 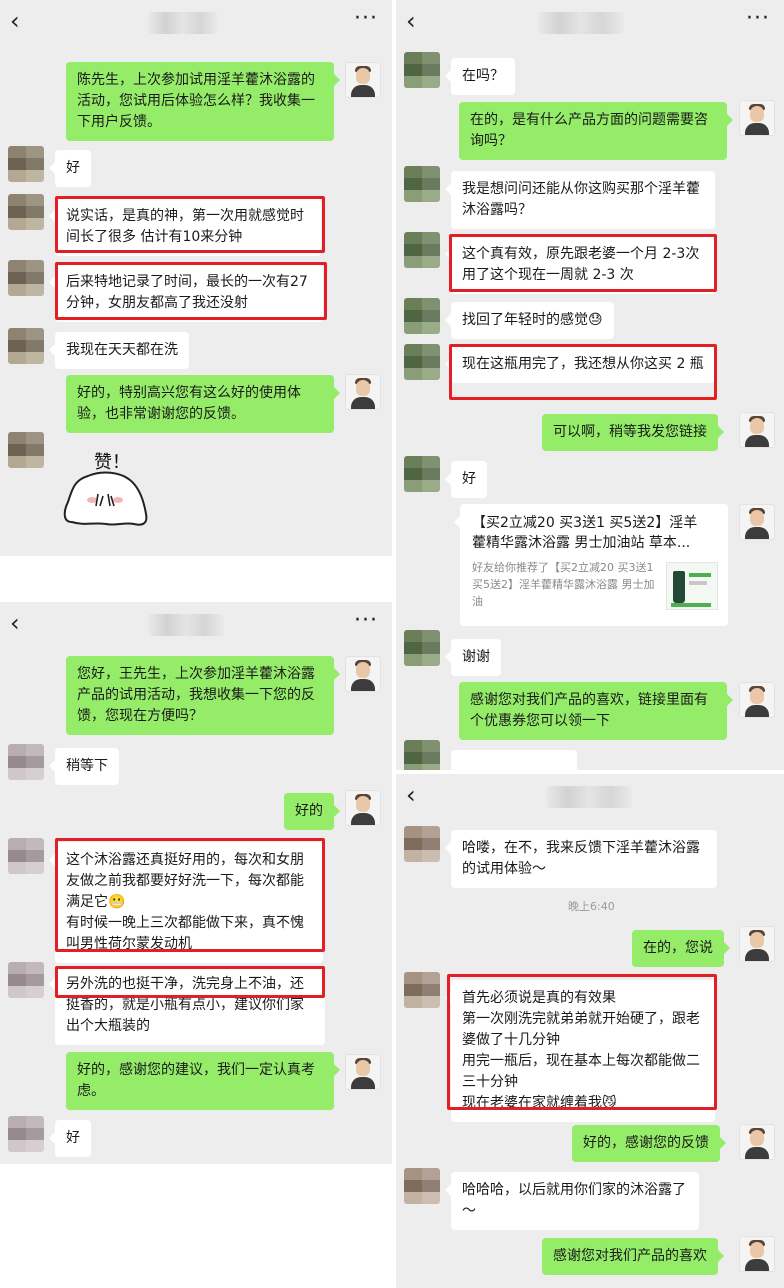 What do you see at coordinates (633, 432) in the screenshot?
I see `message-bubble: 可以啊，稍等我发您链接` at bounding box center [633, 432].